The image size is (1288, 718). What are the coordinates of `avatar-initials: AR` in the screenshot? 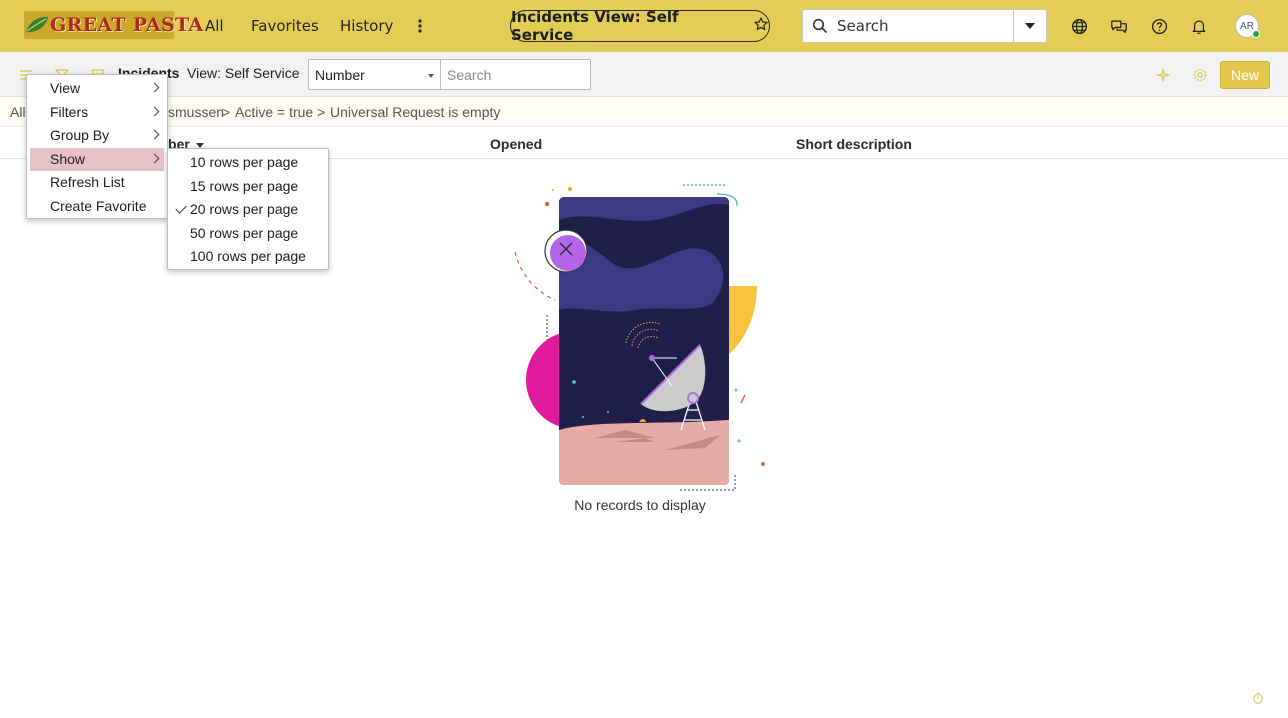 It's located at (1247, 26).